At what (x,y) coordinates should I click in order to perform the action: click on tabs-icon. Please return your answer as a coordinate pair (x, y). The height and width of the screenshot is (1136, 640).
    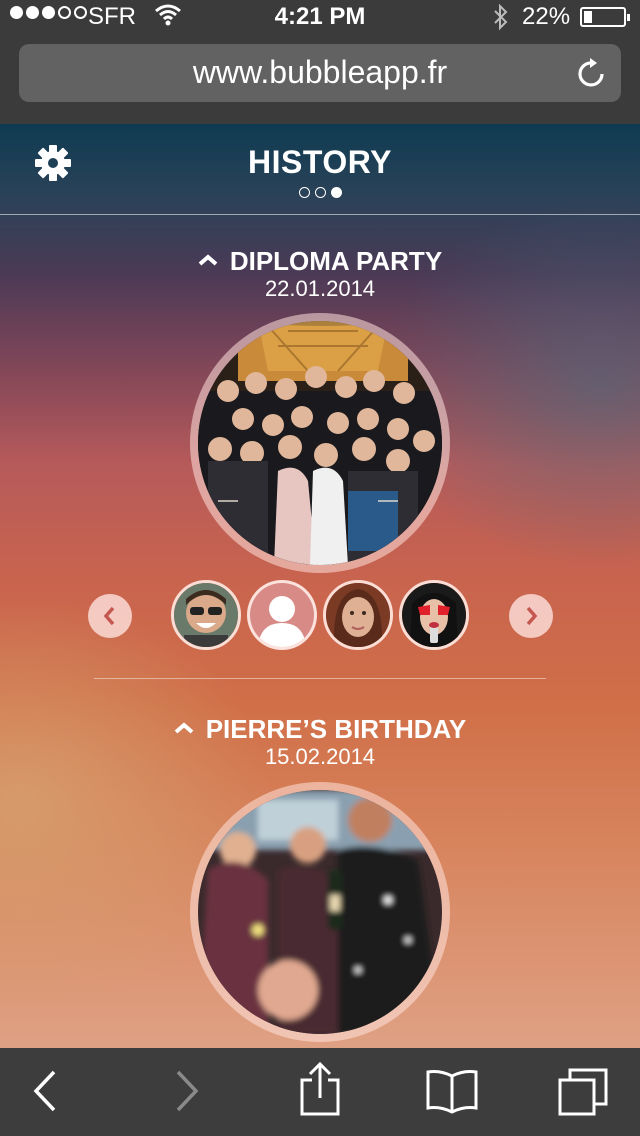
    Looking at the image, I should click on (583, 1093).